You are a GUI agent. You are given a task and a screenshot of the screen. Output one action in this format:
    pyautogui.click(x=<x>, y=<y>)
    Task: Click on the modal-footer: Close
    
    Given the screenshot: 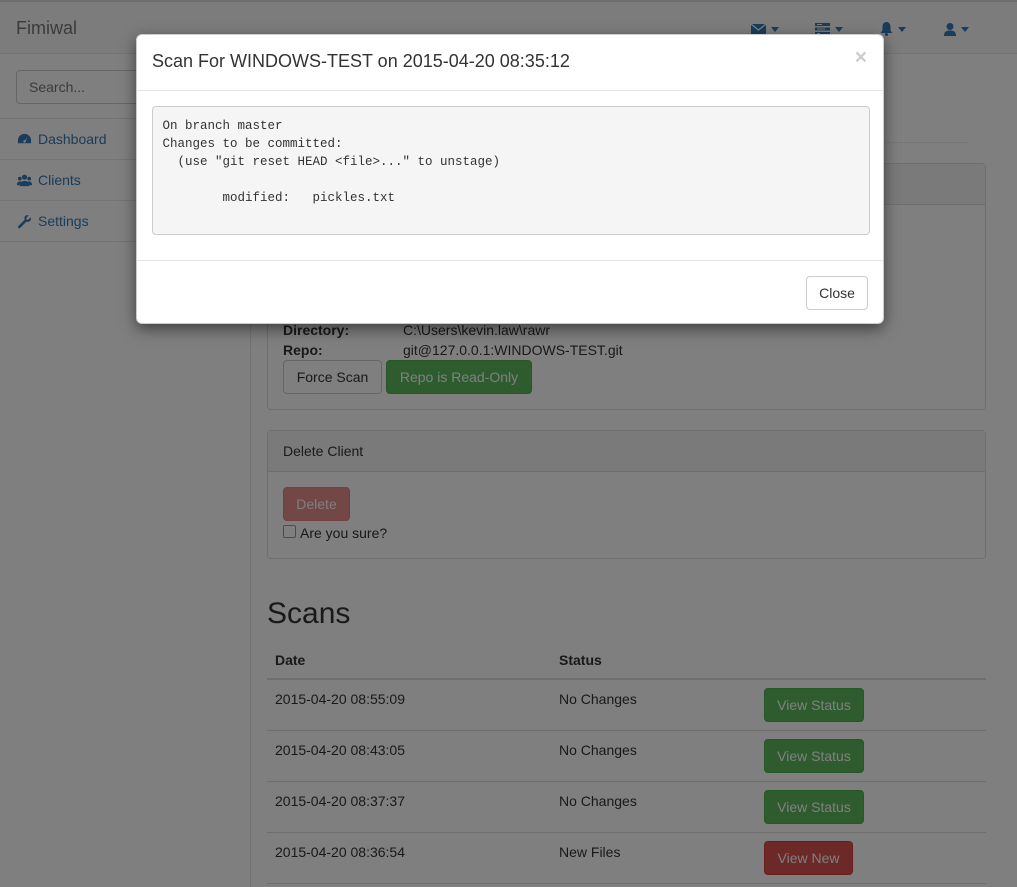 What is the action you would take?
    pyautogui.click(x=510, y=292)
    